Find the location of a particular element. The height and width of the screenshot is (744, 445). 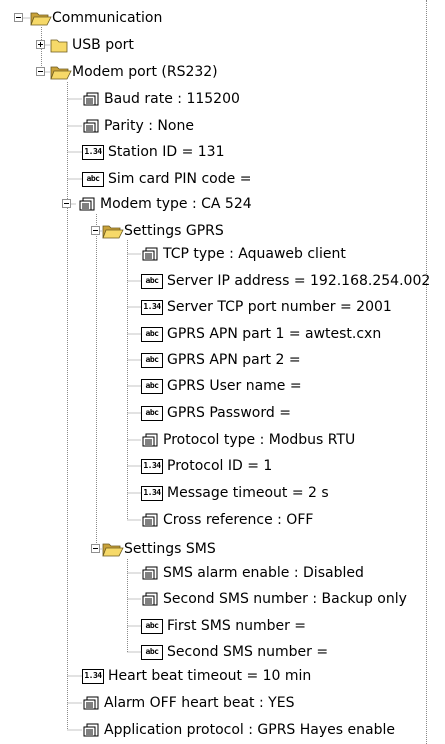

tree-node-label: USB port is located at coordinates (103, 45).